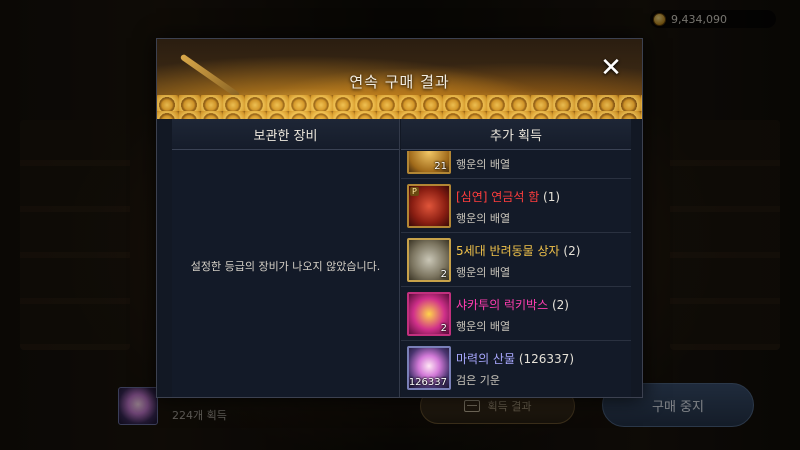 The width and height of the screenshot is (800, 450). I want to click on alchemy-stone-chest-icon: P, so click(429, 206).